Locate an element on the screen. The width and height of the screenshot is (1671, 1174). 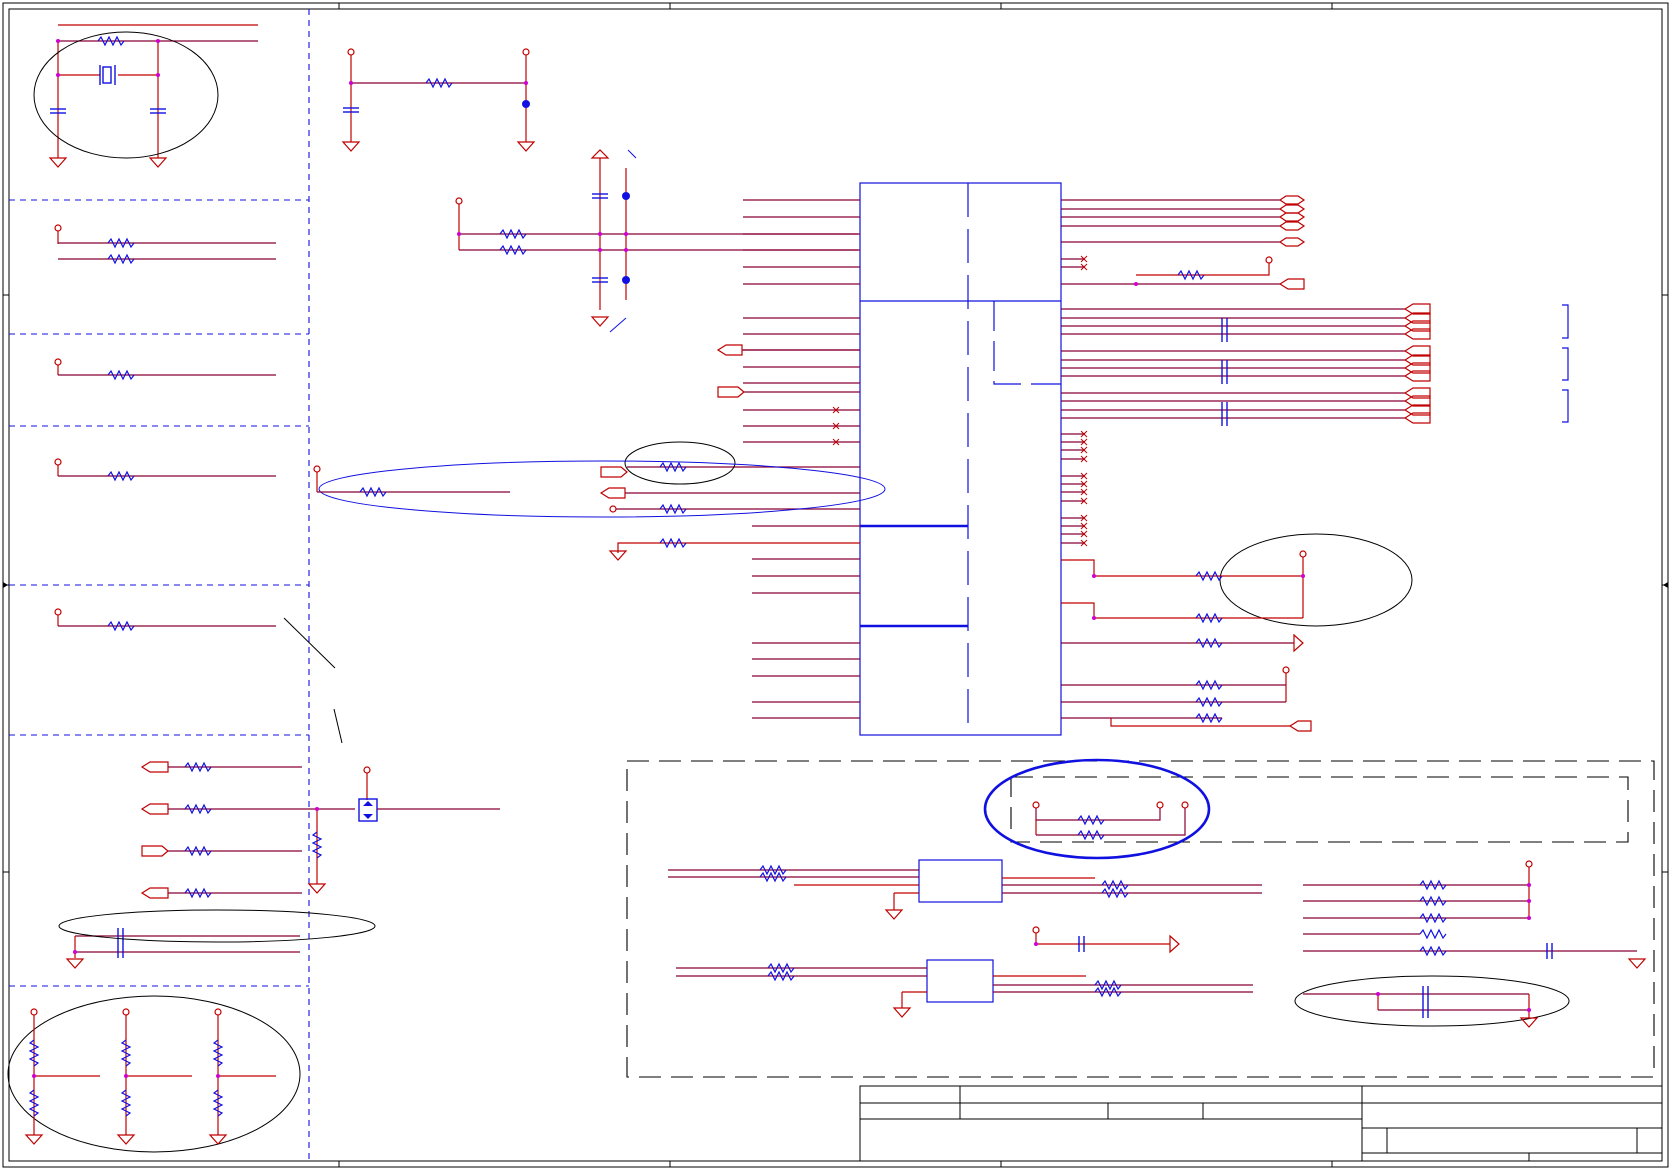
ic-left-ports is located at coordinates (599, 452).